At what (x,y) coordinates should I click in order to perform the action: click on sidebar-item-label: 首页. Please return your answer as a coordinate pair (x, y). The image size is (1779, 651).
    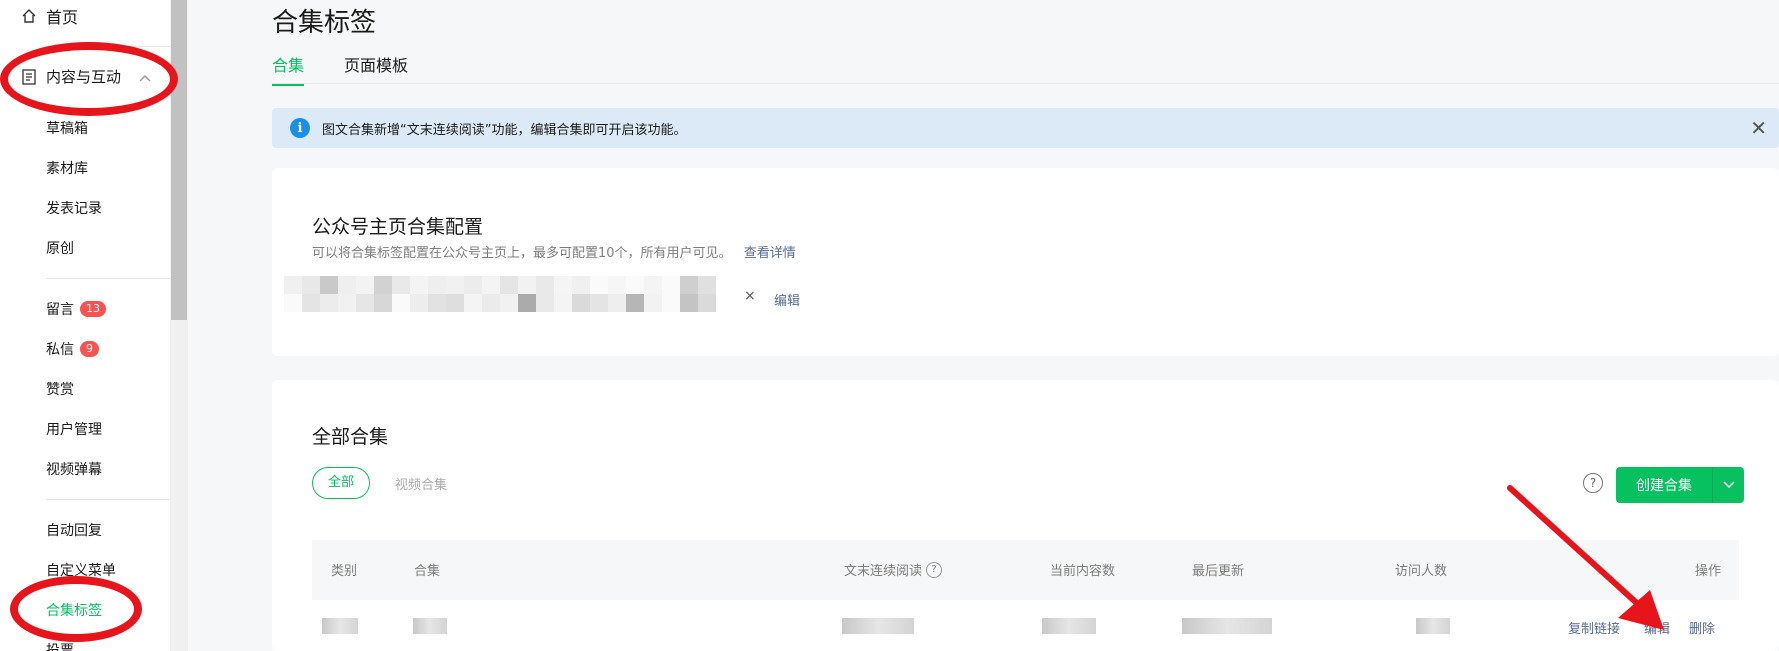
    Looking at the image, I should click on (62, 17).